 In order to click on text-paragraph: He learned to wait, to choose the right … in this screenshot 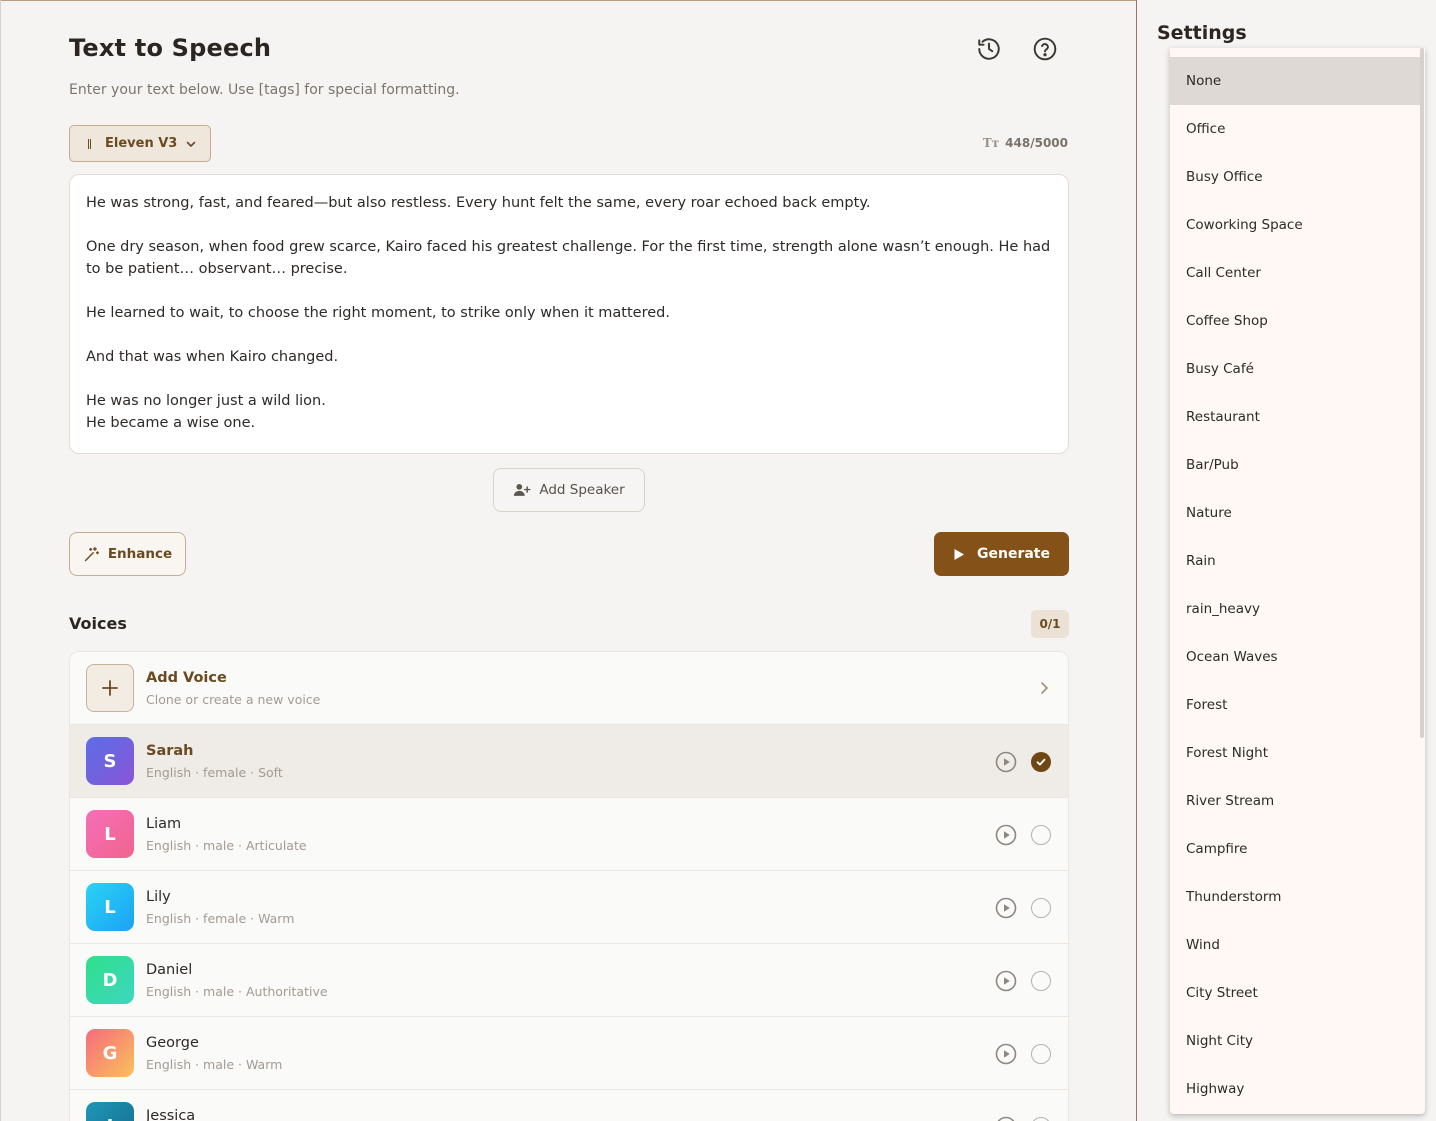, I will do `click(378, 313)`.